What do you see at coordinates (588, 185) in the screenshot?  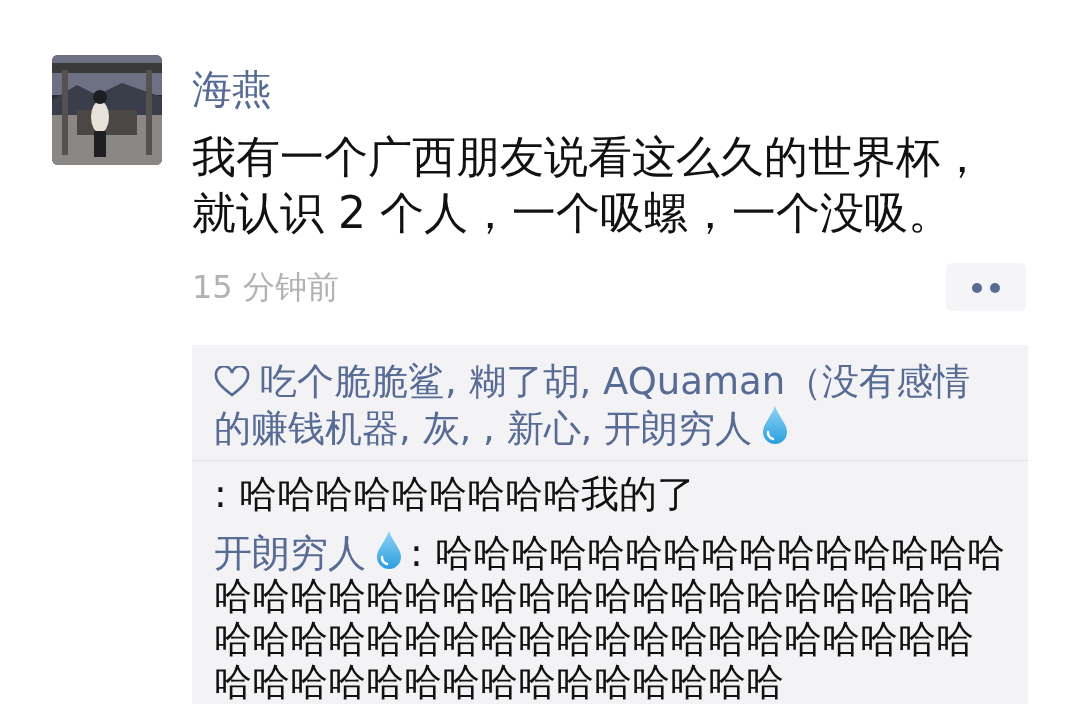 I see `post-text: 我有一个广西朋友说看这么久的世界杯，就认识 2 个人，一个吸螺，一个没吸。` at bounding box center [588, 185].